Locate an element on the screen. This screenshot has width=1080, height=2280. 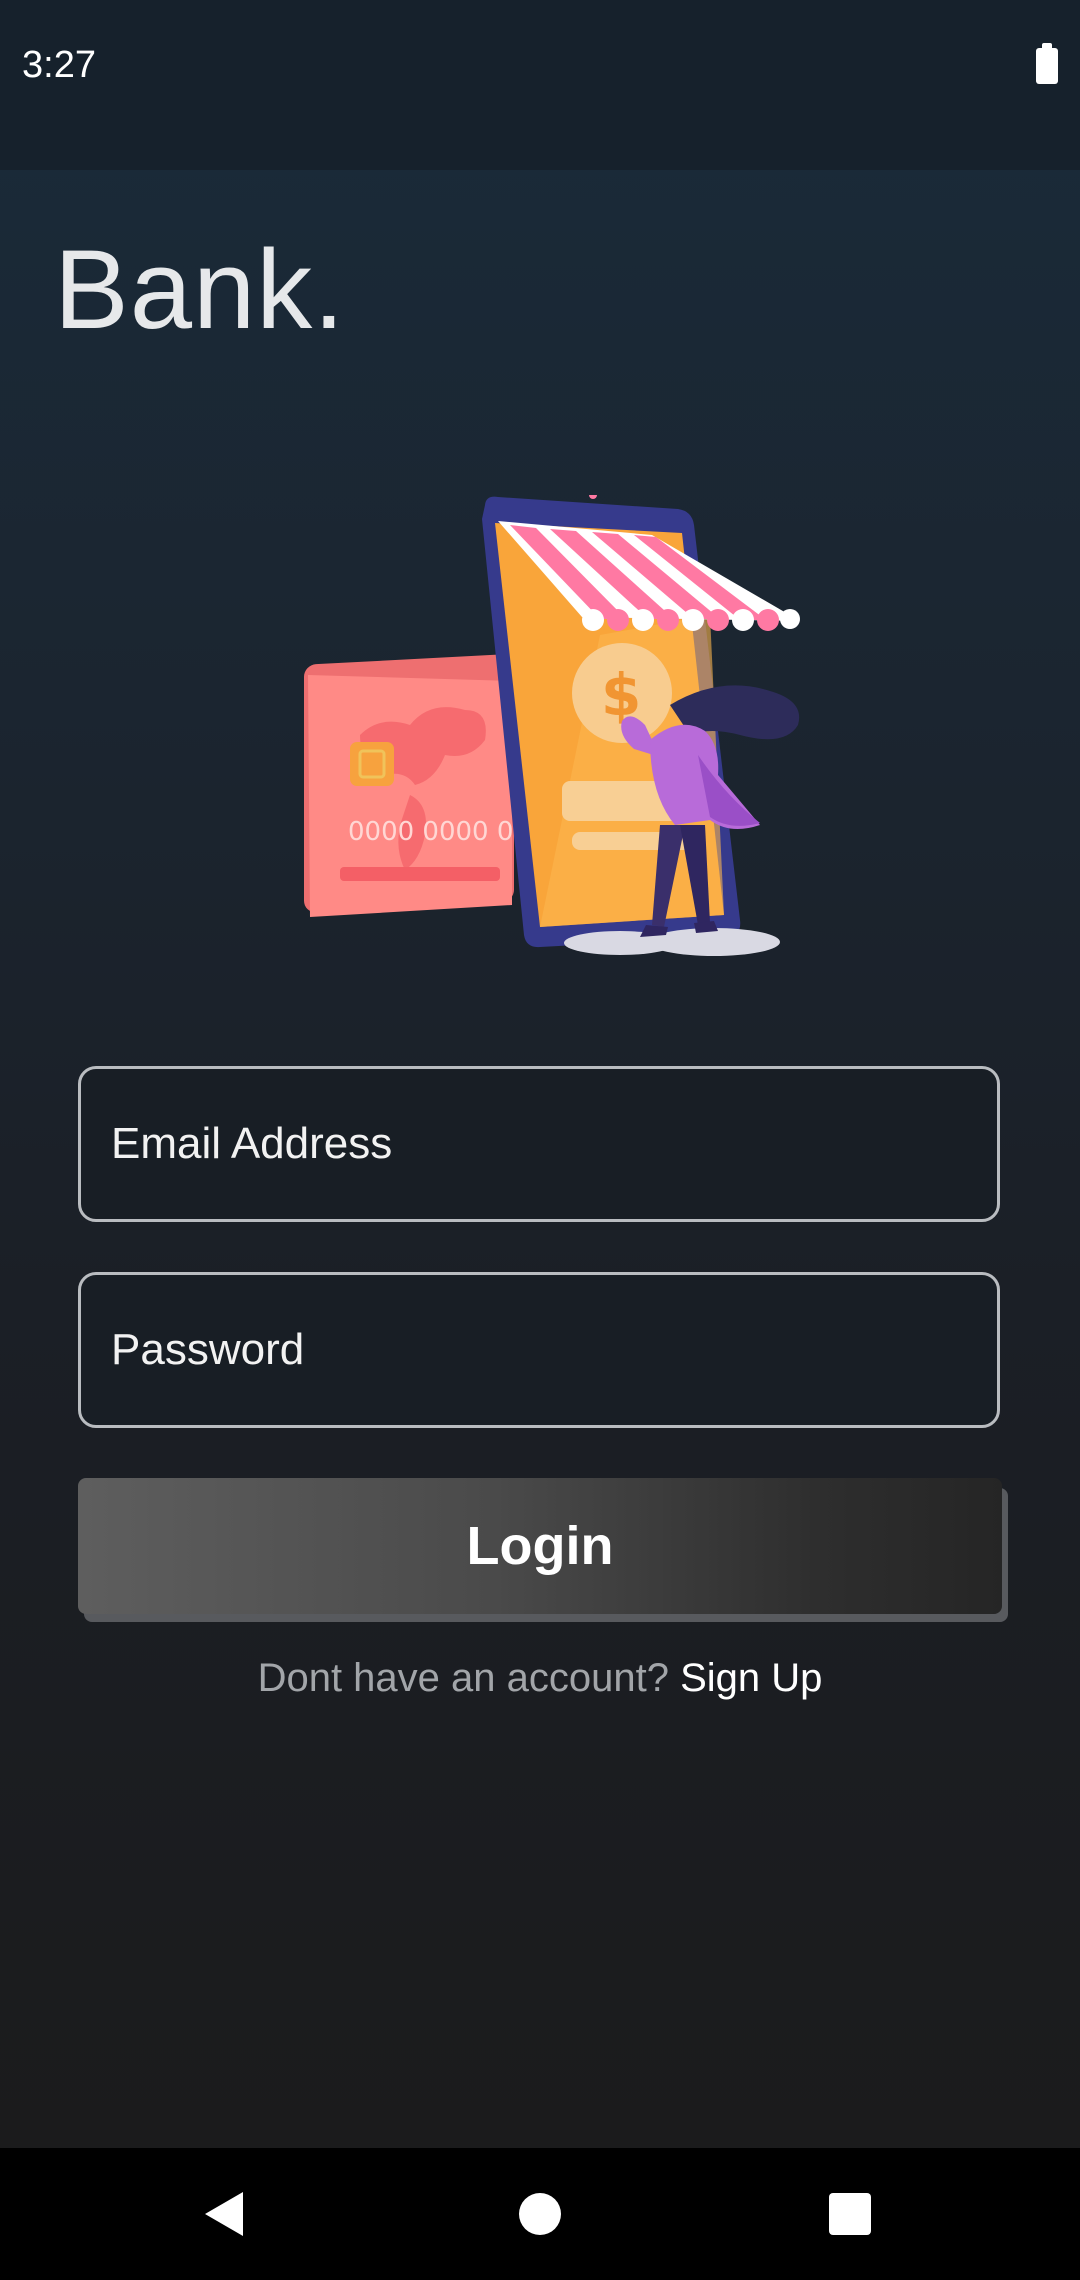
signup-row: Dont have an account? Sign Up is located at coordinates (540, 1678).